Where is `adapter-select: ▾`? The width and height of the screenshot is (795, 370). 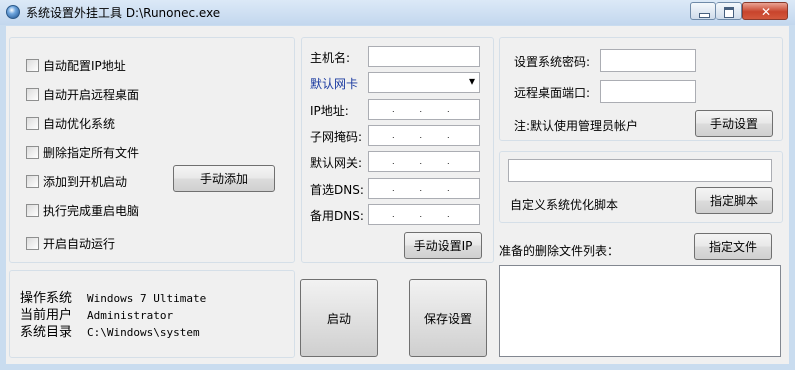 adapter-select: ▾ is located at coordinates (424, 82).